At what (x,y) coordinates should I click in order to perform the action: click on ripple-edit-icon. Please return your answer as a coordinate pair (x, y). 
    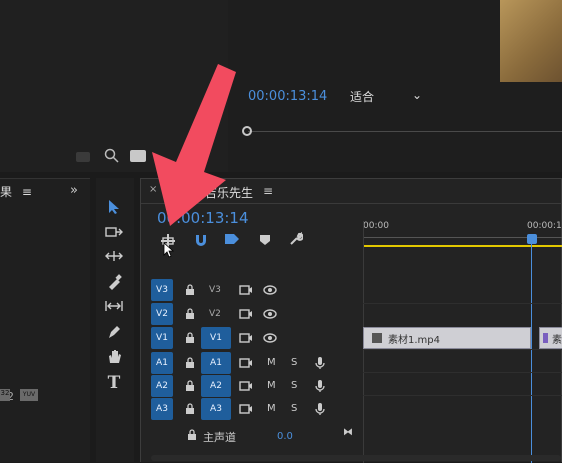
    Looking at the image, I should click on (114, 256).